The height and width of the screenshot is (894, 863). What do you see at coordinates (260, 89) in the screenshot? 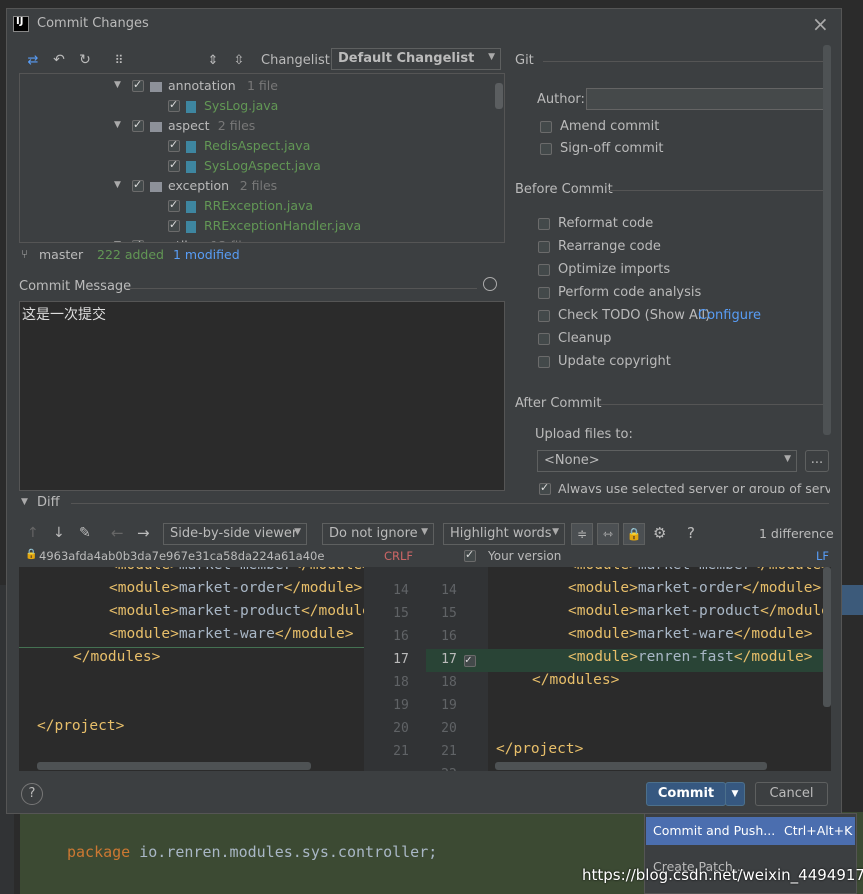
I see `tree-folder-row: ▼ annotation 1 file` at bounding box center [260, 89].